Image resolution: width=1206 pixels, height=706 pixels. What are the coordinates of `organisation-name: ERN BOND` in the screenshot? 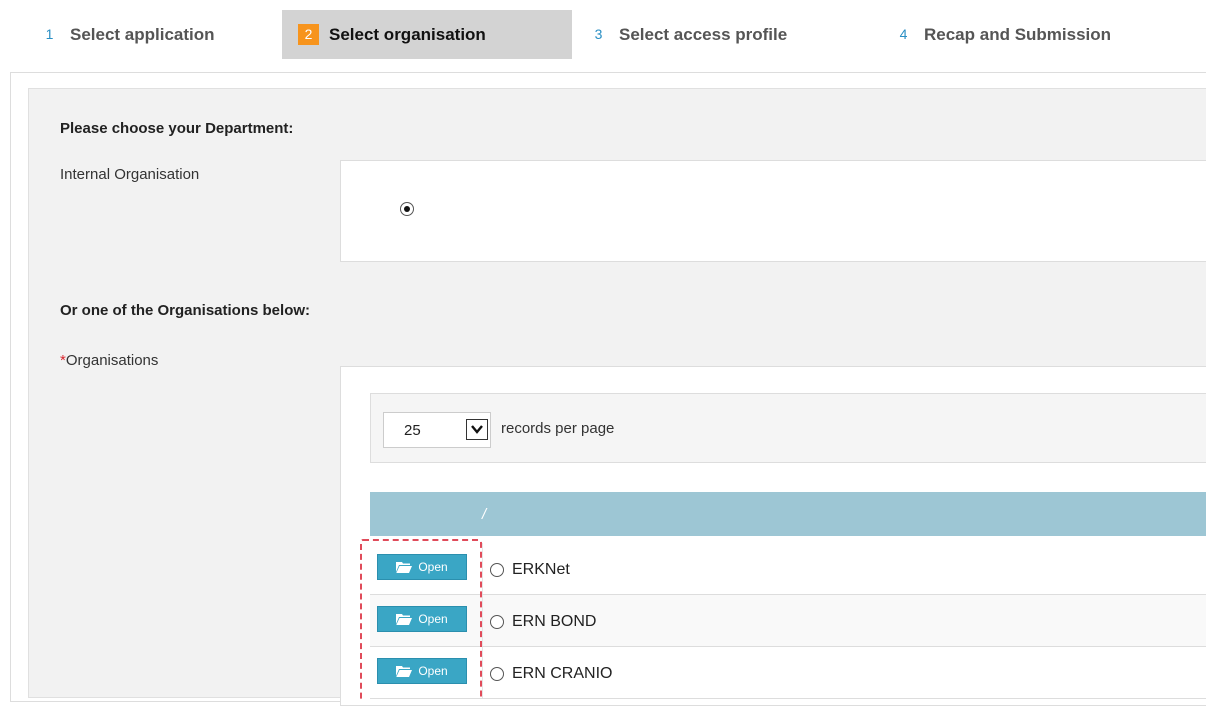 It's located at (554, 621).